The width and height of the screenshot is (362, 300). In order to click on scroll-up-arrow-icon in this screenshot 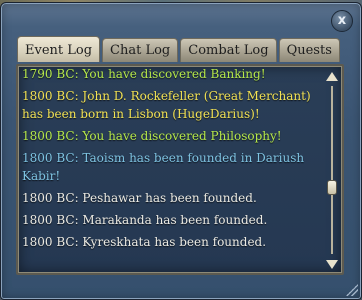, I will do `click(332, 76)`.